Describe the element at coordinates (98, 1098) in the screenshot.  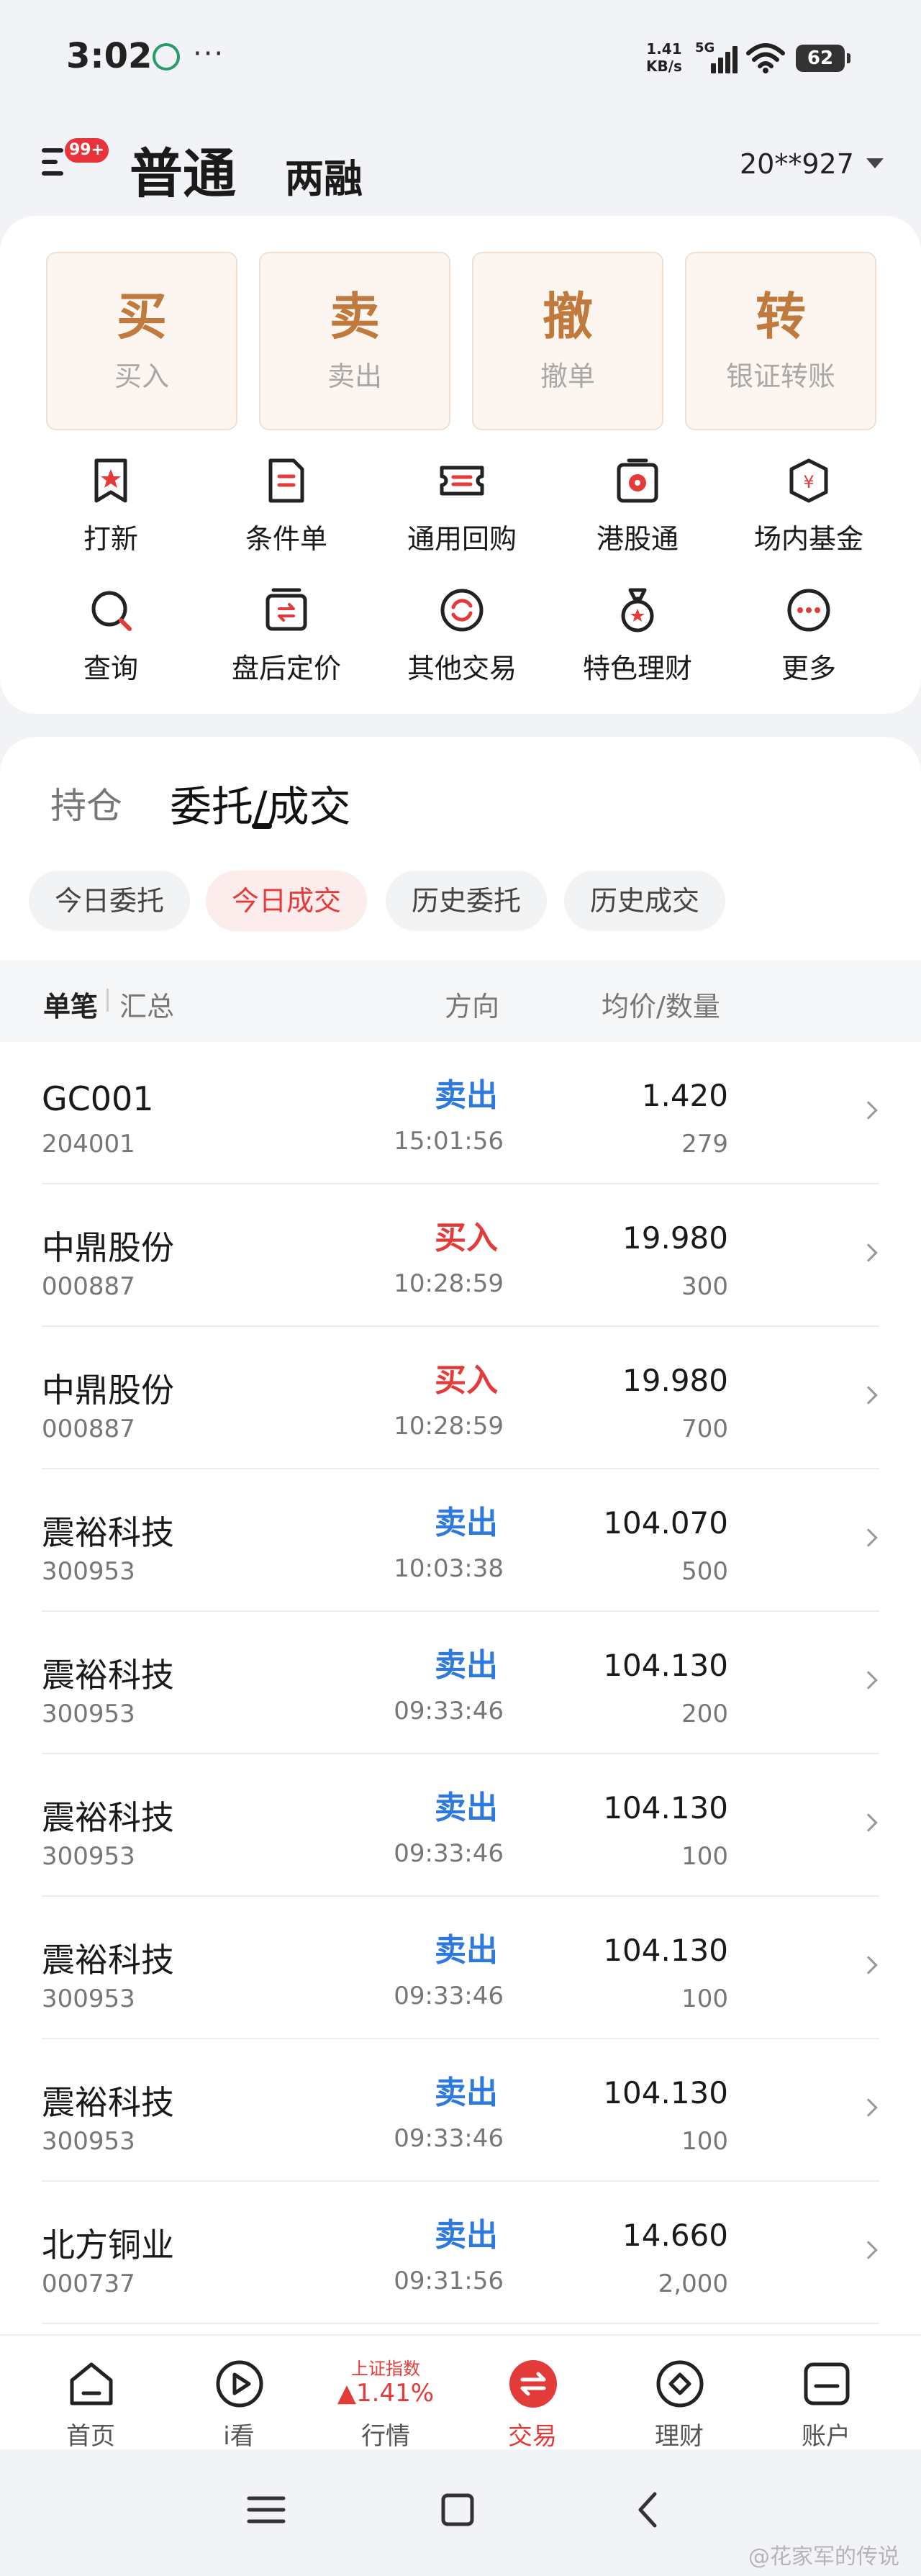
I see `stock-name: GC001` at that location.